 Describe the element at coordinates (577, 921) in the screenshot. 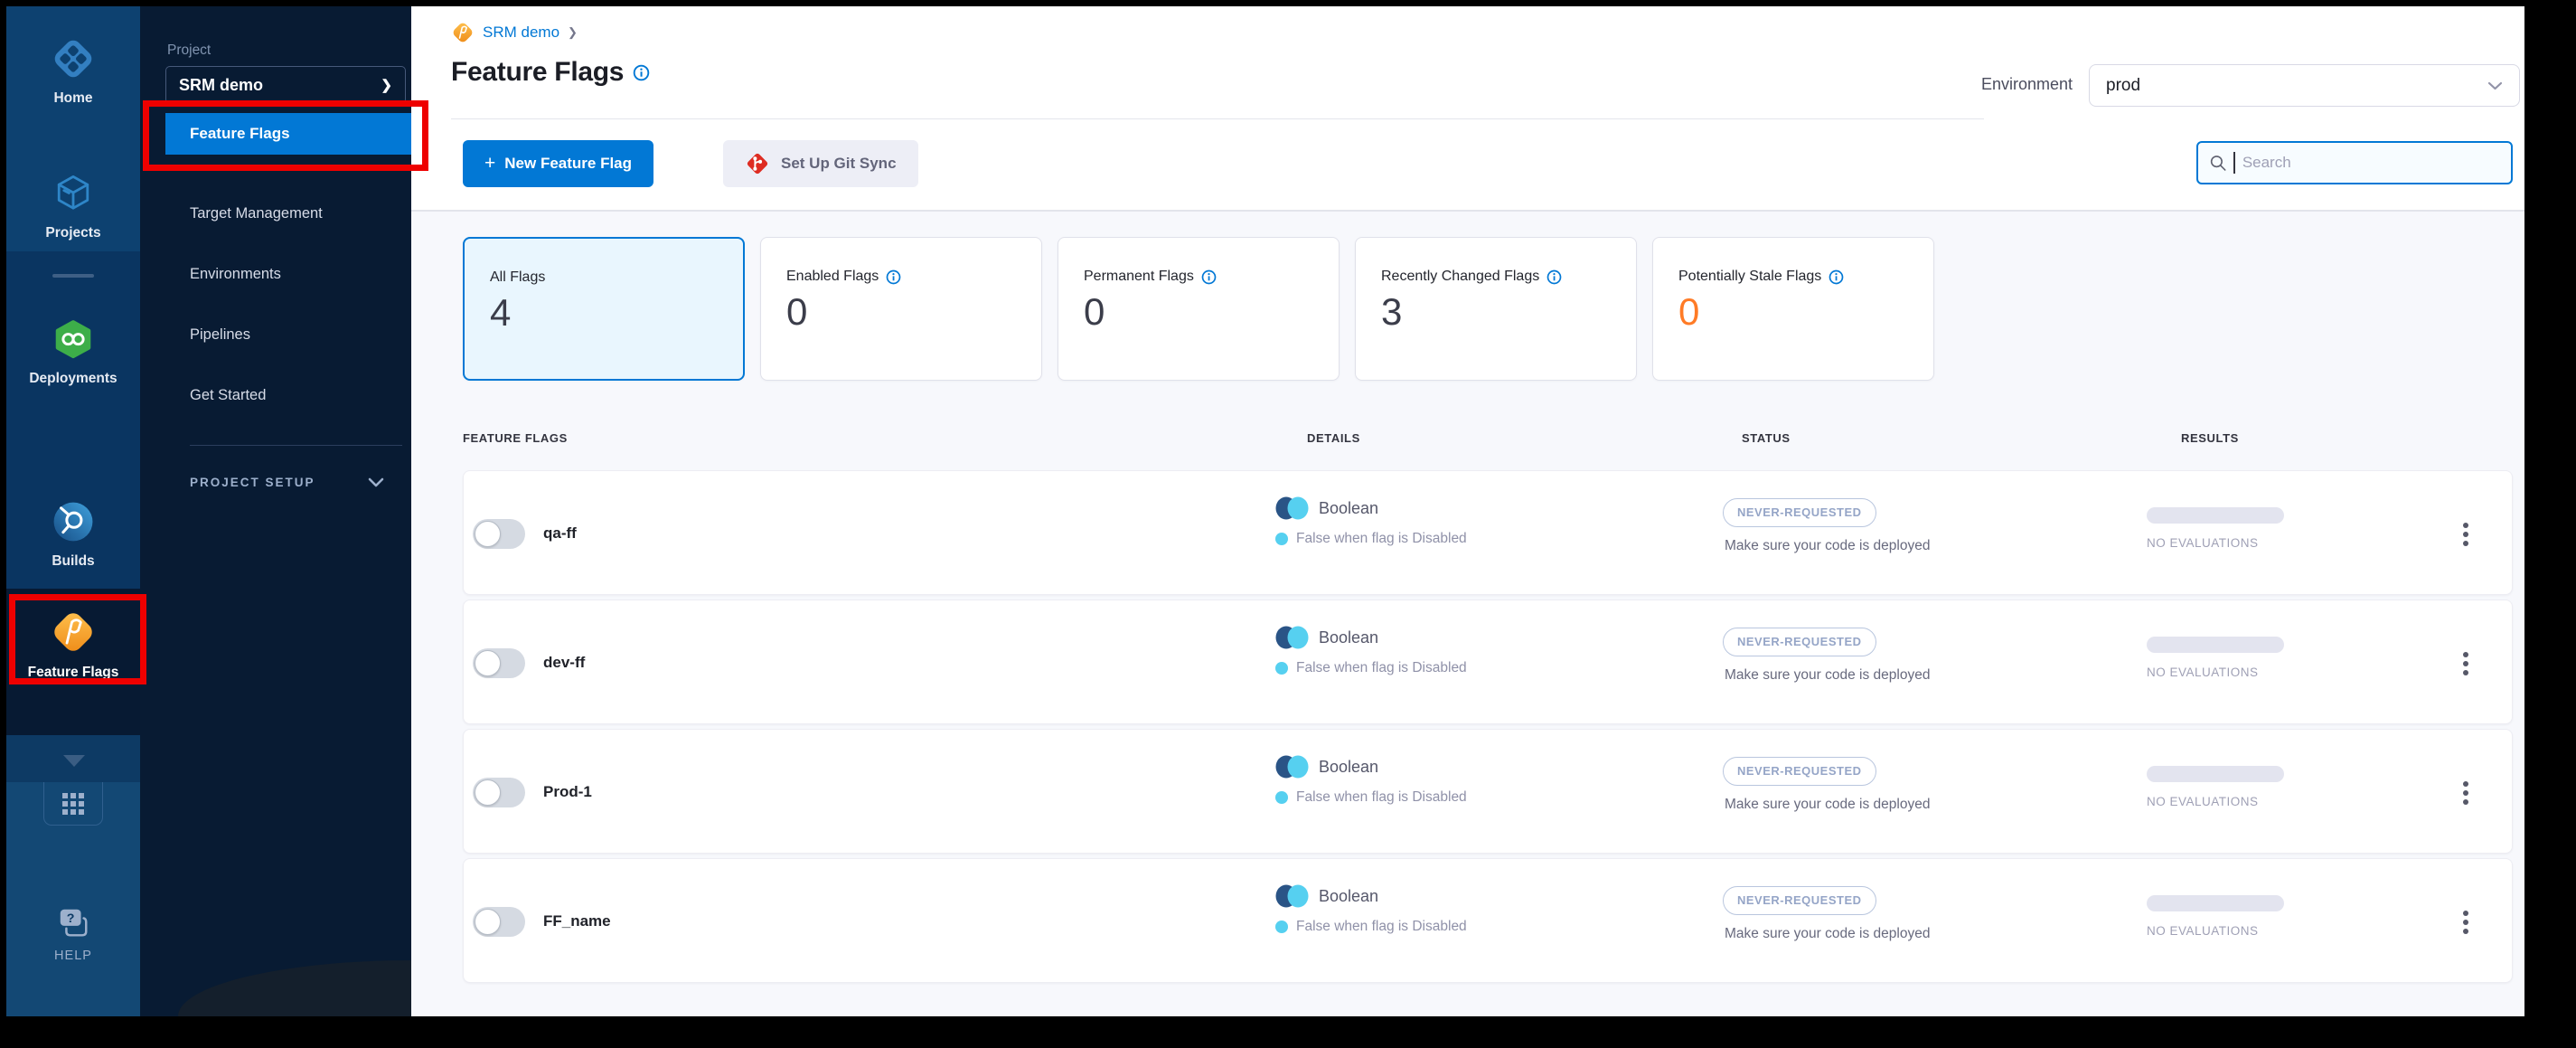

I see `flag-name: FF_name` at that location.